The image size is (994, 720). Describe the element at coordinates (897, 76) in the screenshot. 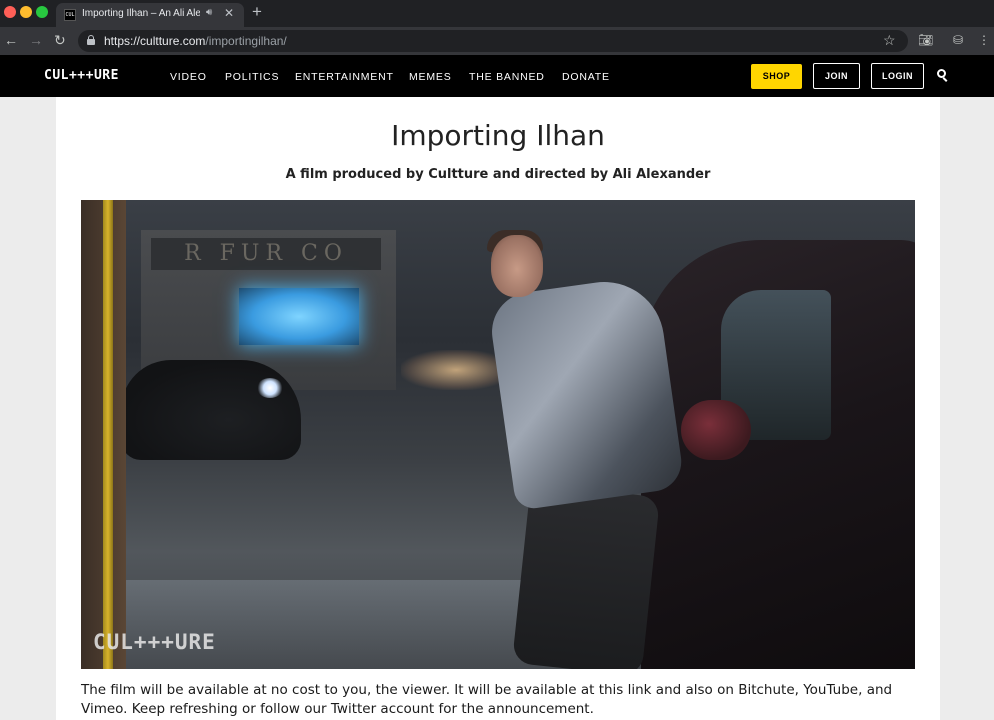

I see `login-button: LOGIN` at that location.